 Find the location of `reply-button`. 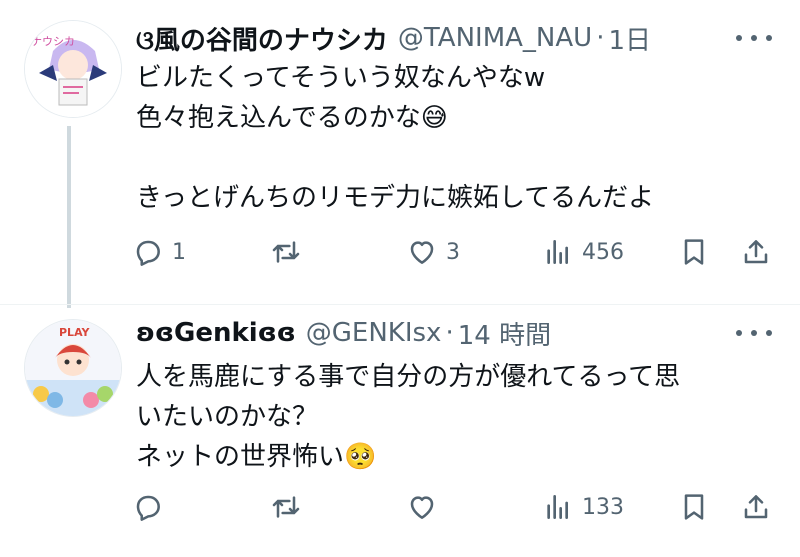

reply-button is located at coordinates (152, 507).